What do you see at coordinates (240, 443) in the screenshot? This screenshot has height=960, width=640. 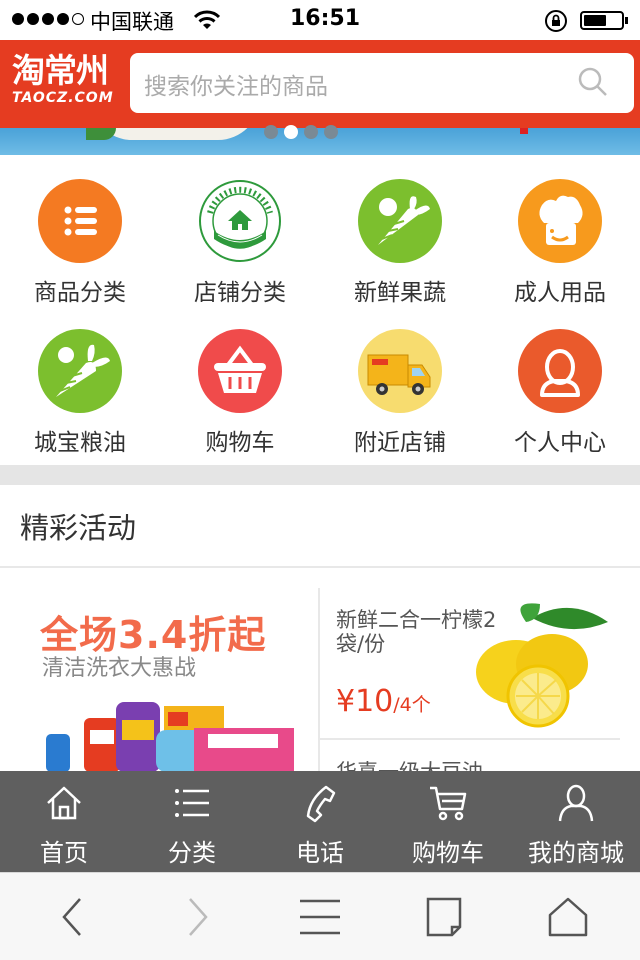 I see `category-label: 购物车` at bounding box center [240, 443].